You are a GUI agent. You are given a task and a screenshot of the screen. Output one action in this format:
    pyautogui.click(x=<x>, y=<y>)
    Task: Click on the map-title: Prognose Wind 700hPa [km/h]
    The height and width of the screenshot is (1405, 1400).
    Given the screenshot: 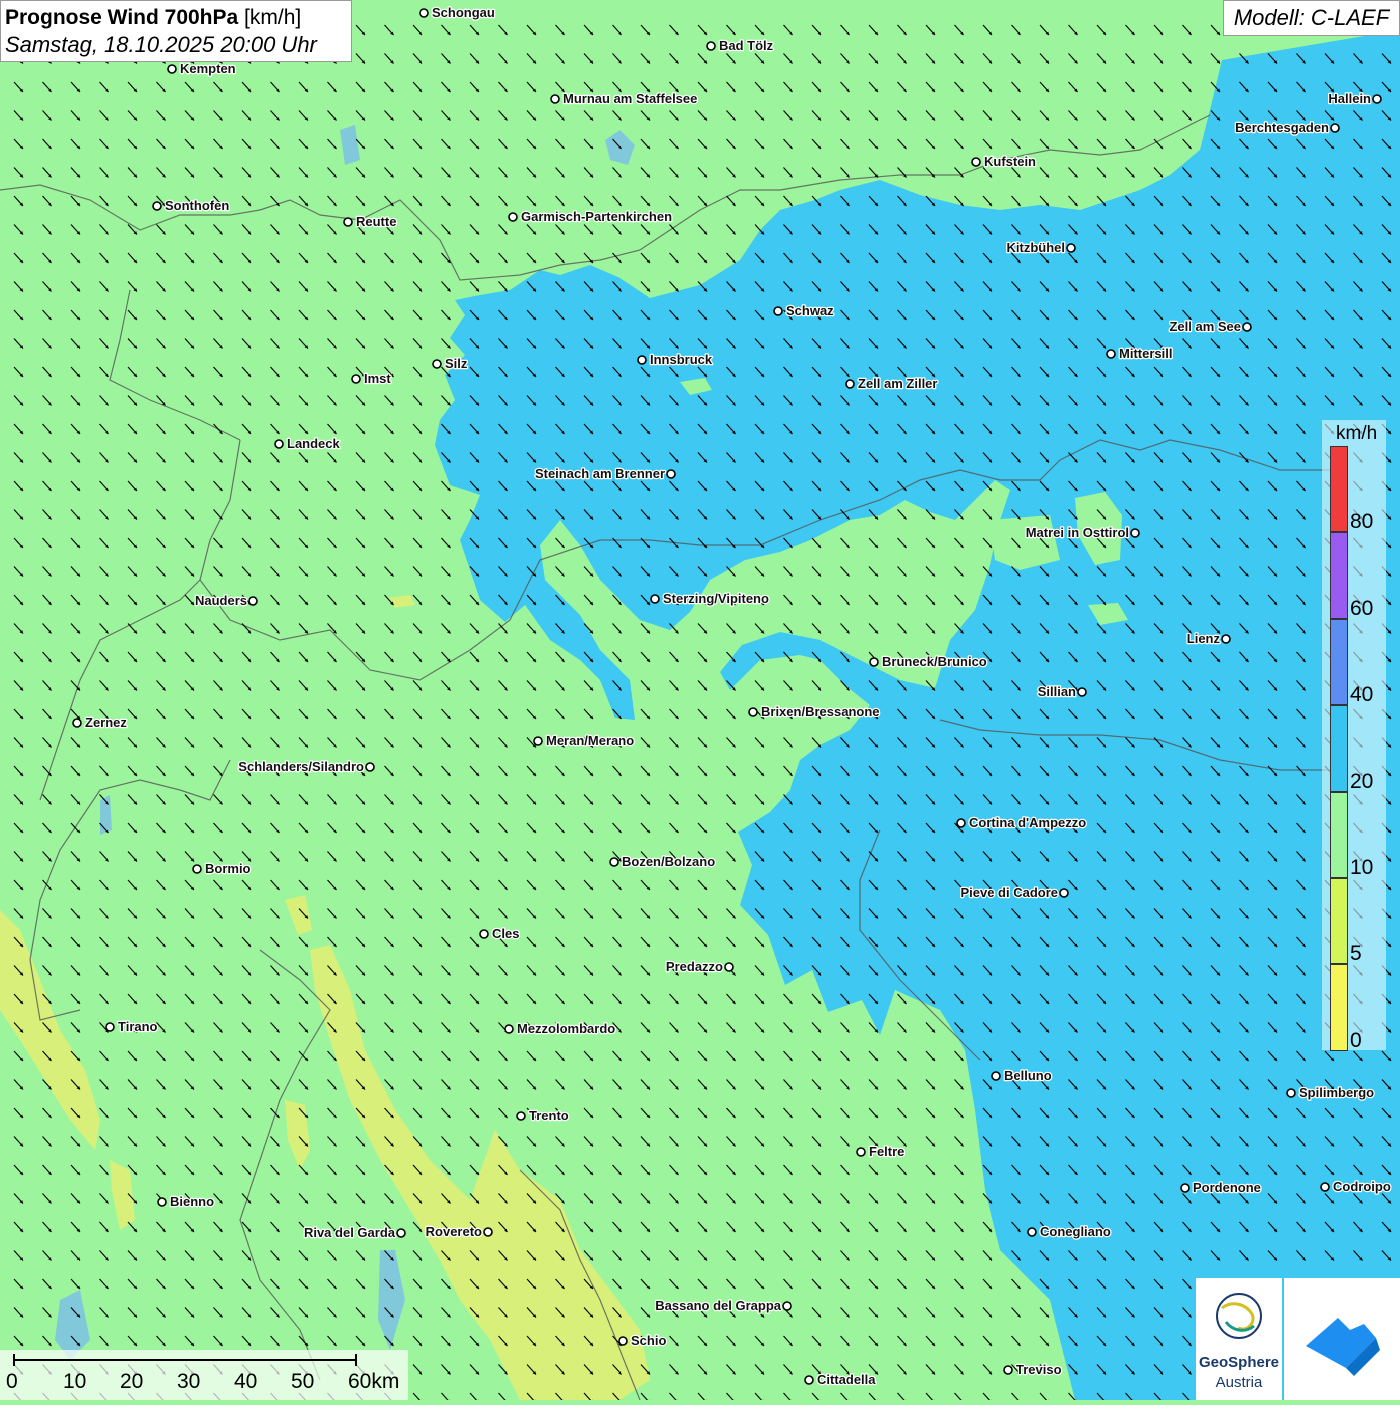 What is the action you would take?
    pyautogui.click(x=176, y=17)
    